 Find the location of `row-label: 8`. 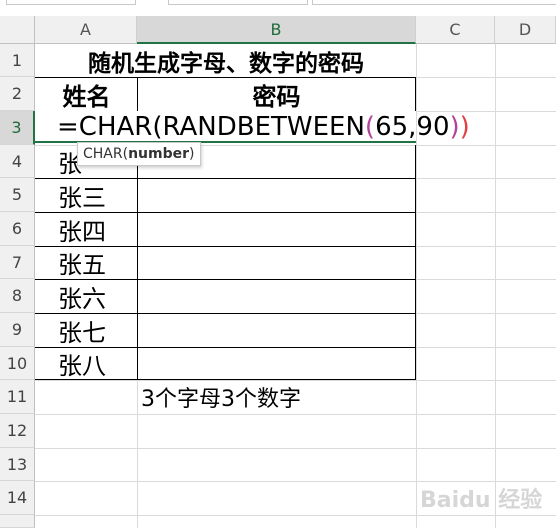

row-label: 8 is located at coordinates (17, 295).